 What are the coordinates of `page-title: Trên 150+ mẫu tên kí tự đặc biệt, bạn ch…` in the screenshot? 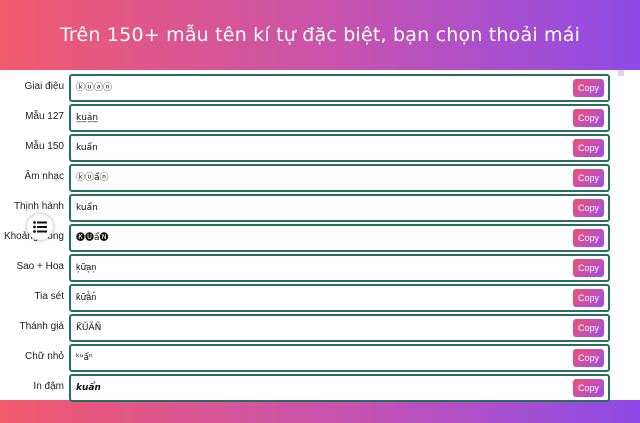 It's located at (320, 35).